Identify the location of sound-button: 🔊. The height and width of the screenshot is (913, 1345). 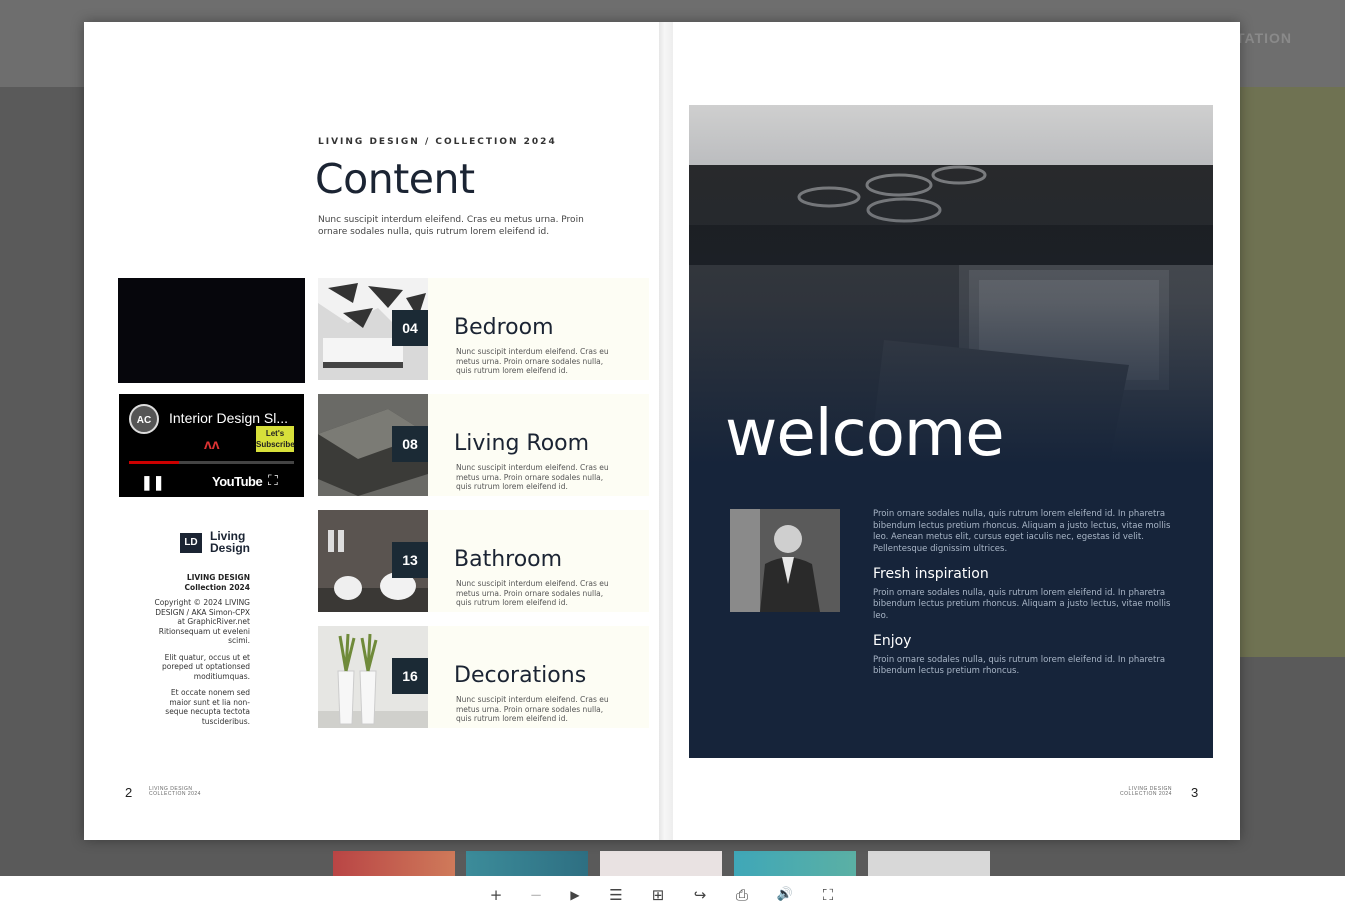
(785, 895).